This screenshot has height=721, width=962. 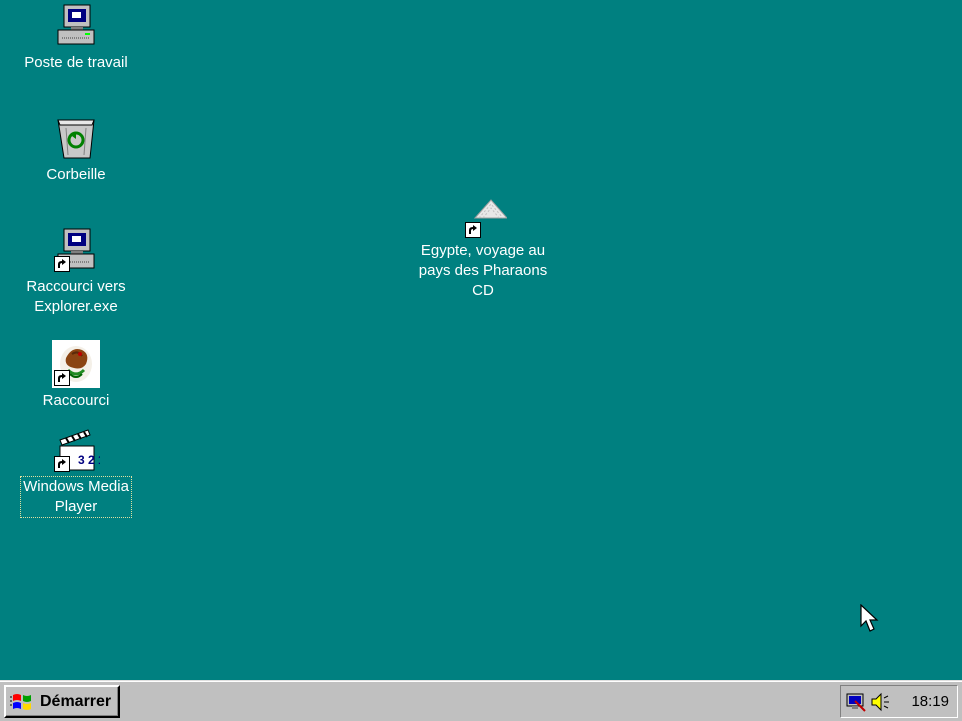 What do you see at coordinates (930, 701) in the screenshot?
I see `taskbar-clock: 18:19` at bounding box center [930, 701].